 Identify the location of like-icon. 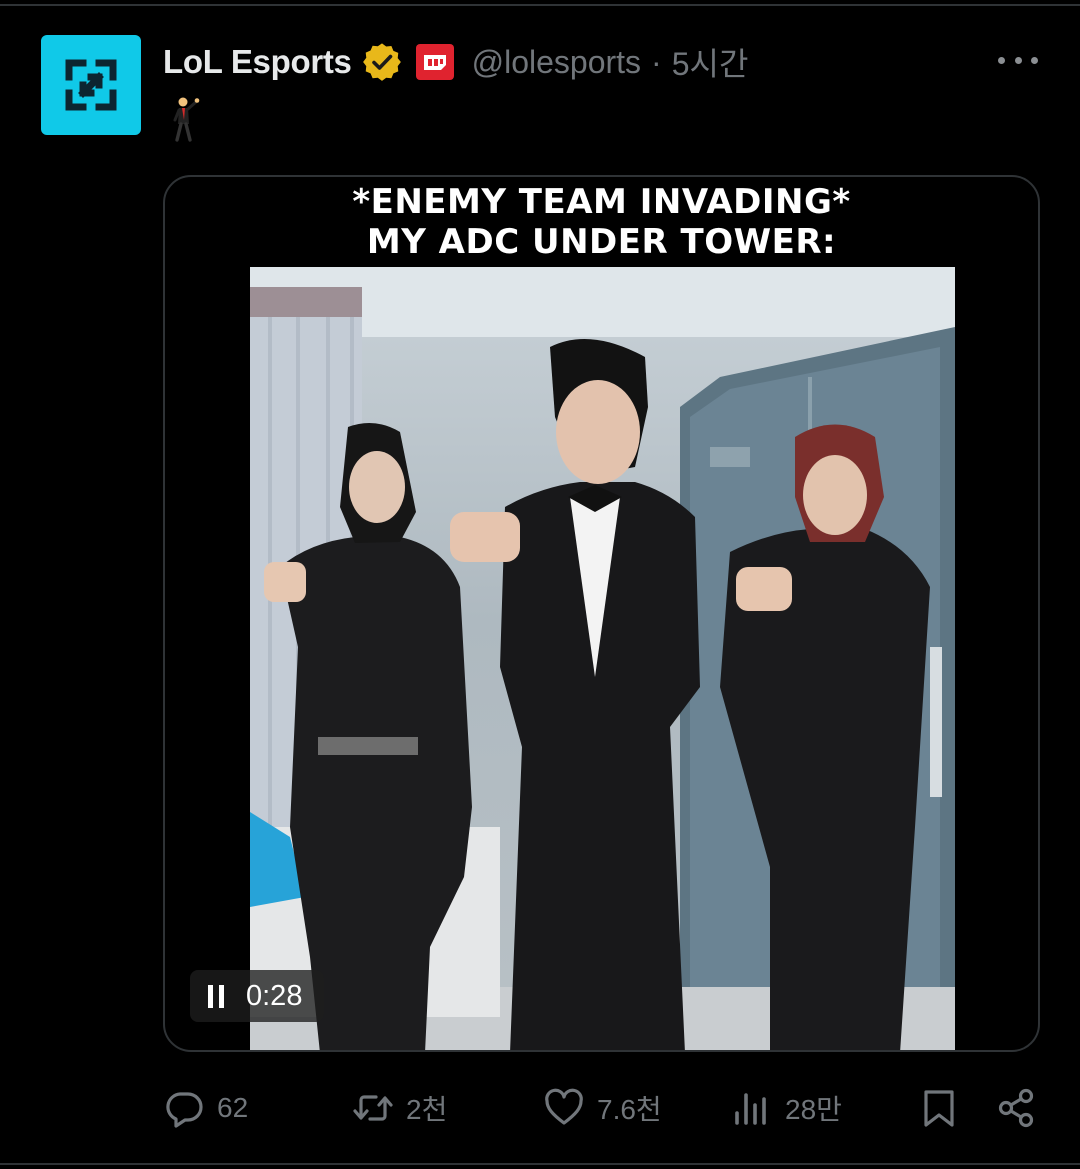
(564, 1106).